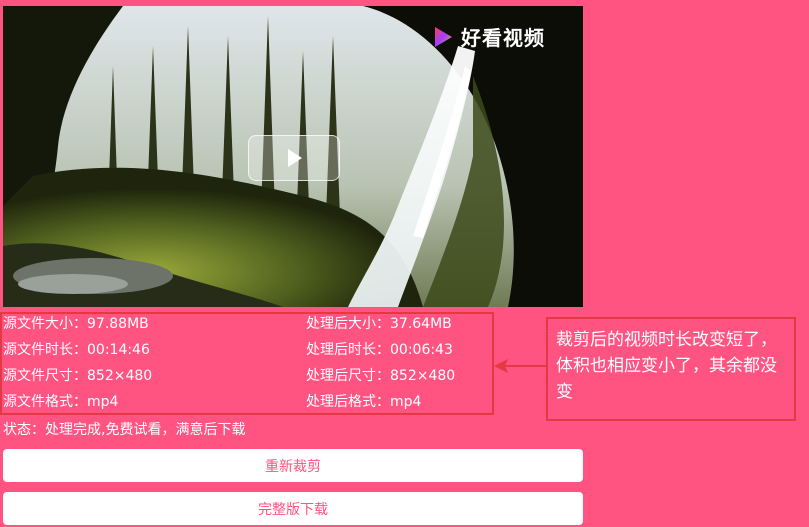 Image resolution: width=809 pixels, height=527 pixels. I want to click on source-duration: 源文件时长：00:14:46, so click(76, 350).